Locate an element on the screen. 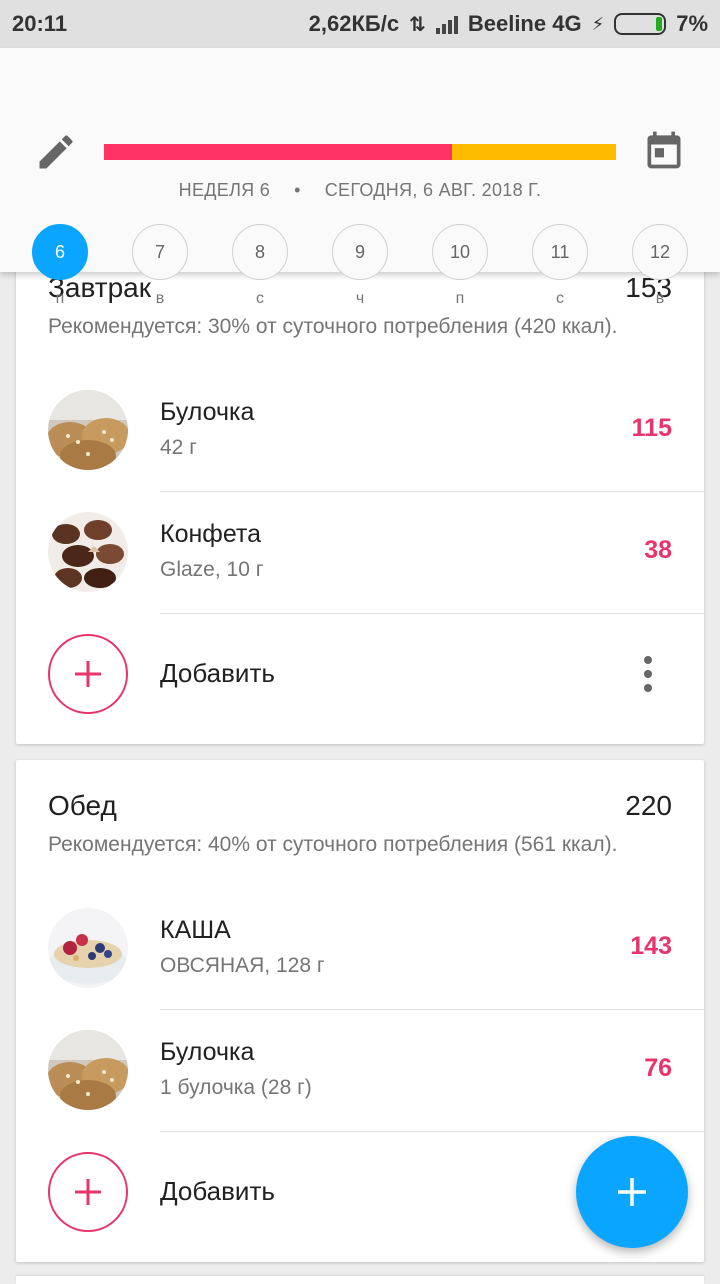  food-item: Конфета Glaze, 10 г 38 is located at coordinates (360, 553).